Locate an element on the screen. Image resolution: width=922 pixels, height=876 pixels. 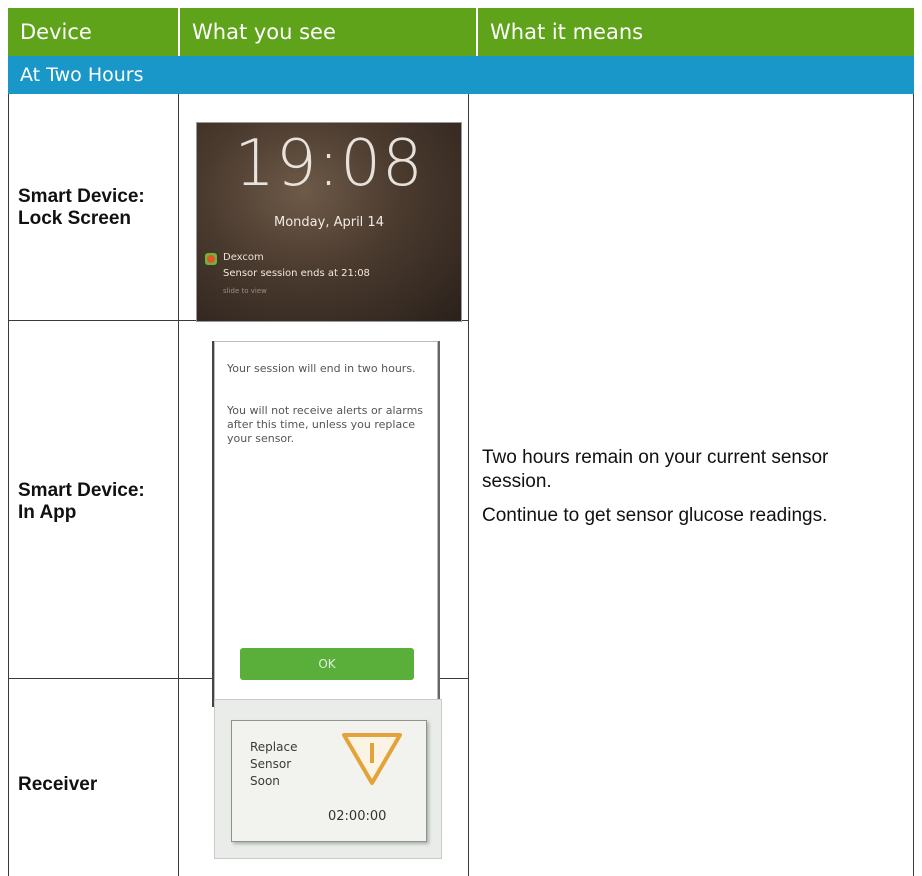
receiver-alert-panel: Replace Sensor Soon 02:00:00 is located at coordinates (329, 781).